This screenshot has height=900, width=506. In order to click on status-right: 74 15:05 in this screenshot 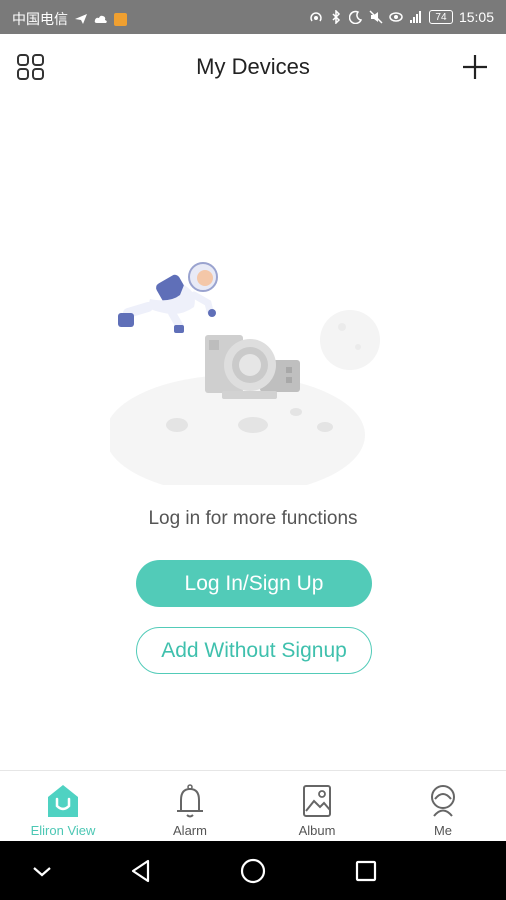, I will do `click(401, 17)`.